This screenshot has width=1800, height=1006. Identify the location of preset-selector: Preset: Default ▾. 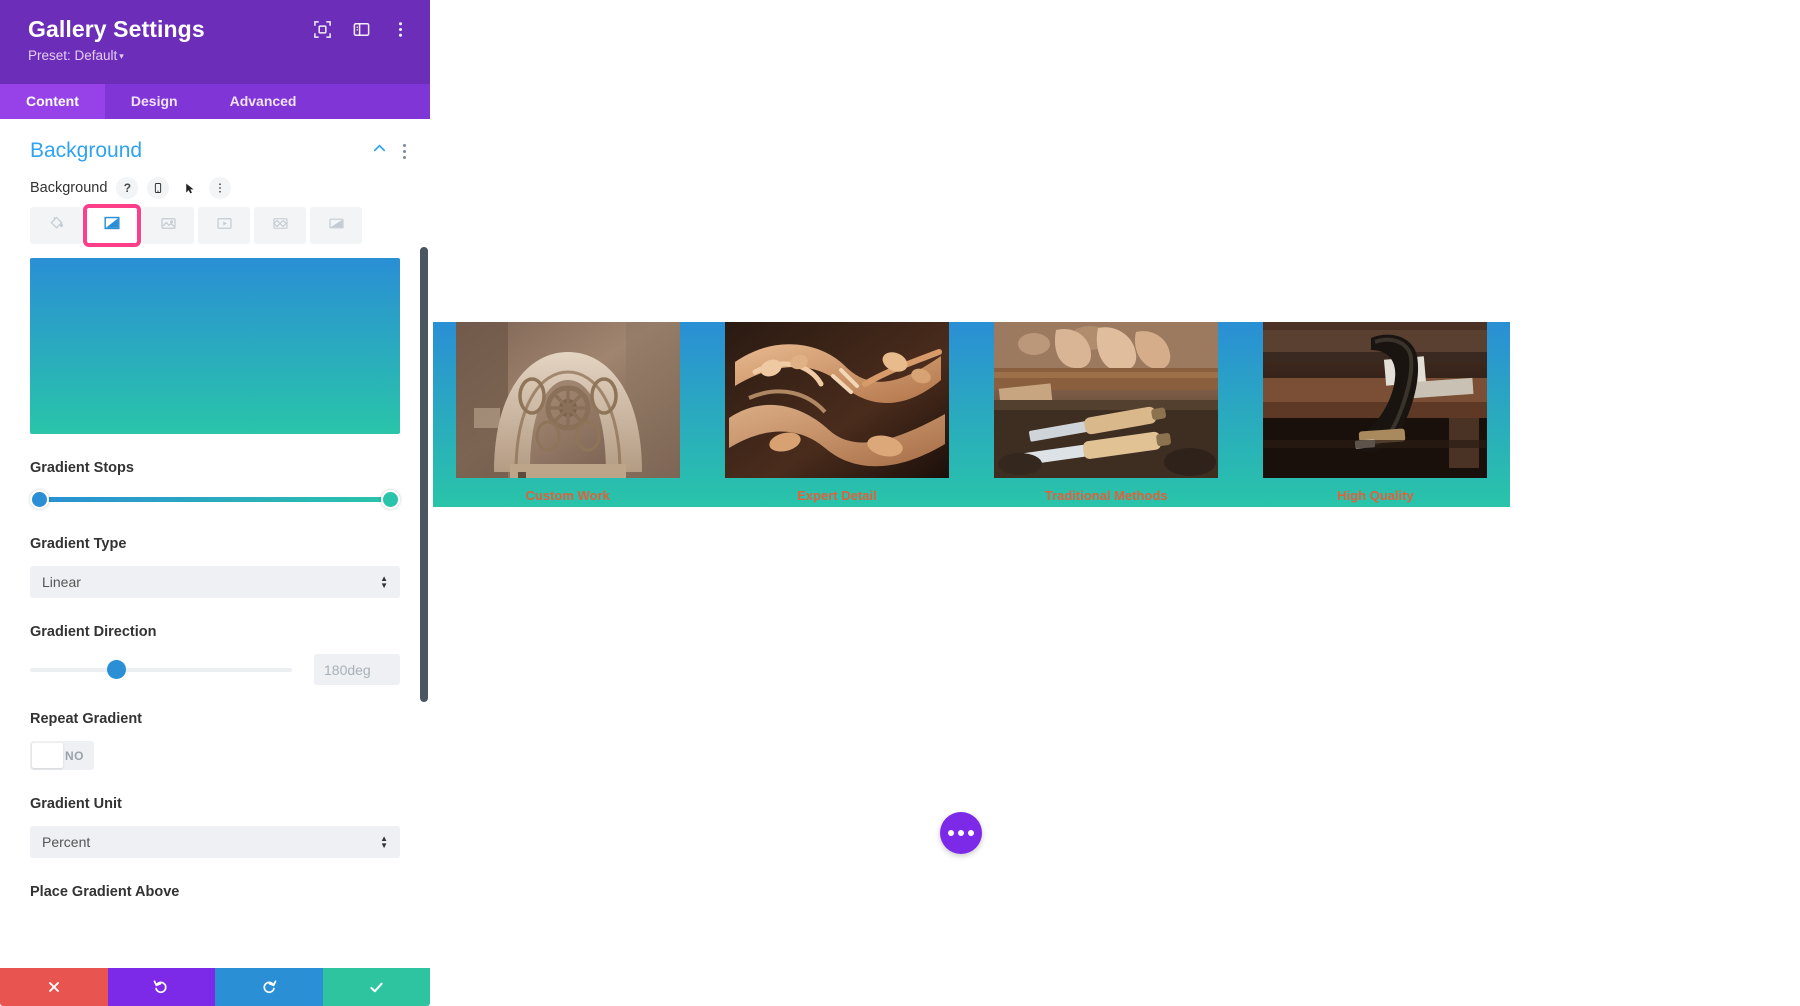
(116, 56).